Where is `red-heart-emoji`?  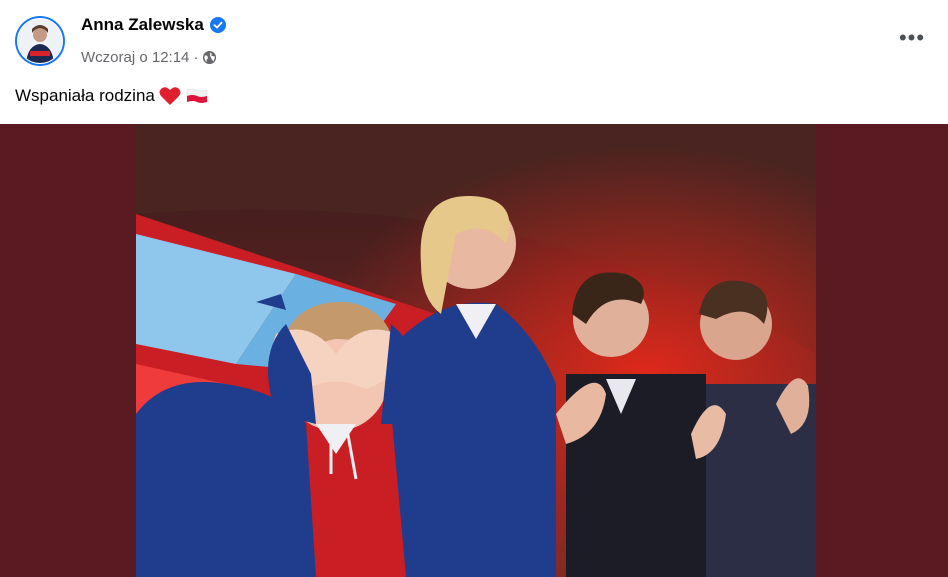 red-heart-emoji is located at coordinates (170, 96).